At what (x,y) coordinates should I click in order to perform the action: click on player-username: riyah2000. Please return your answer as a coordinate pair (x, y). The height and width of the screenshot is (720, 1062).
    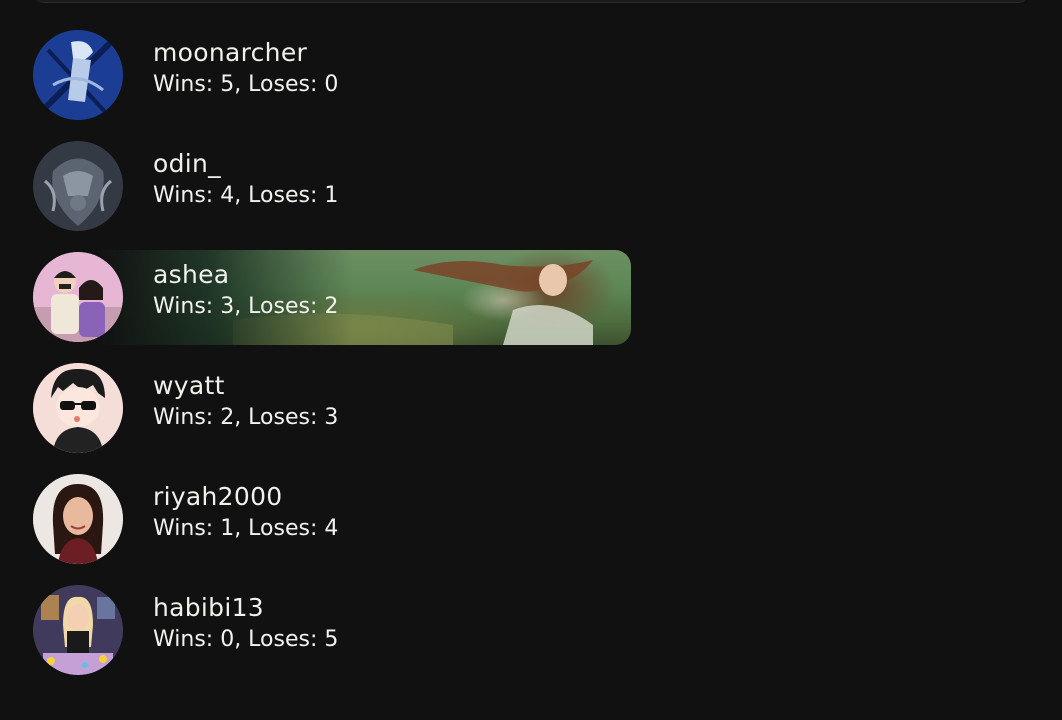
    Looking at the image, I should click on (218, 496).